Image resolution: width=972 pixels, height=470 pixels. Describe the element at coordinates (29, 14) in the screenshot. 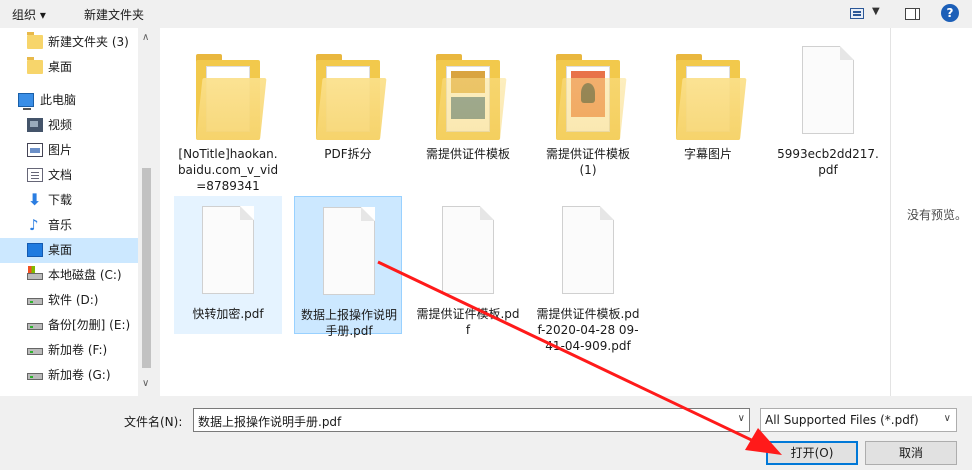

I see `organize-menu: 组织 ▾` at that location.